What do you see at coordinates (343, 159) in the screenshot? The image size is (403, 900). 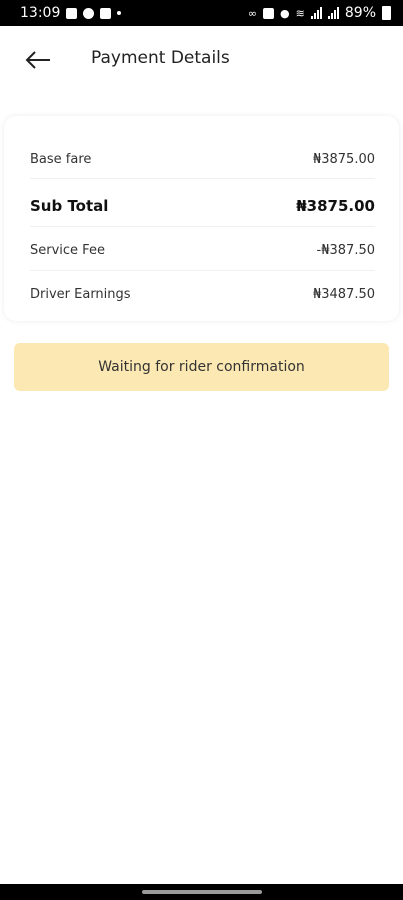 I see `base-fare-value: ₦3875.00` at bounding box center [343, 159].